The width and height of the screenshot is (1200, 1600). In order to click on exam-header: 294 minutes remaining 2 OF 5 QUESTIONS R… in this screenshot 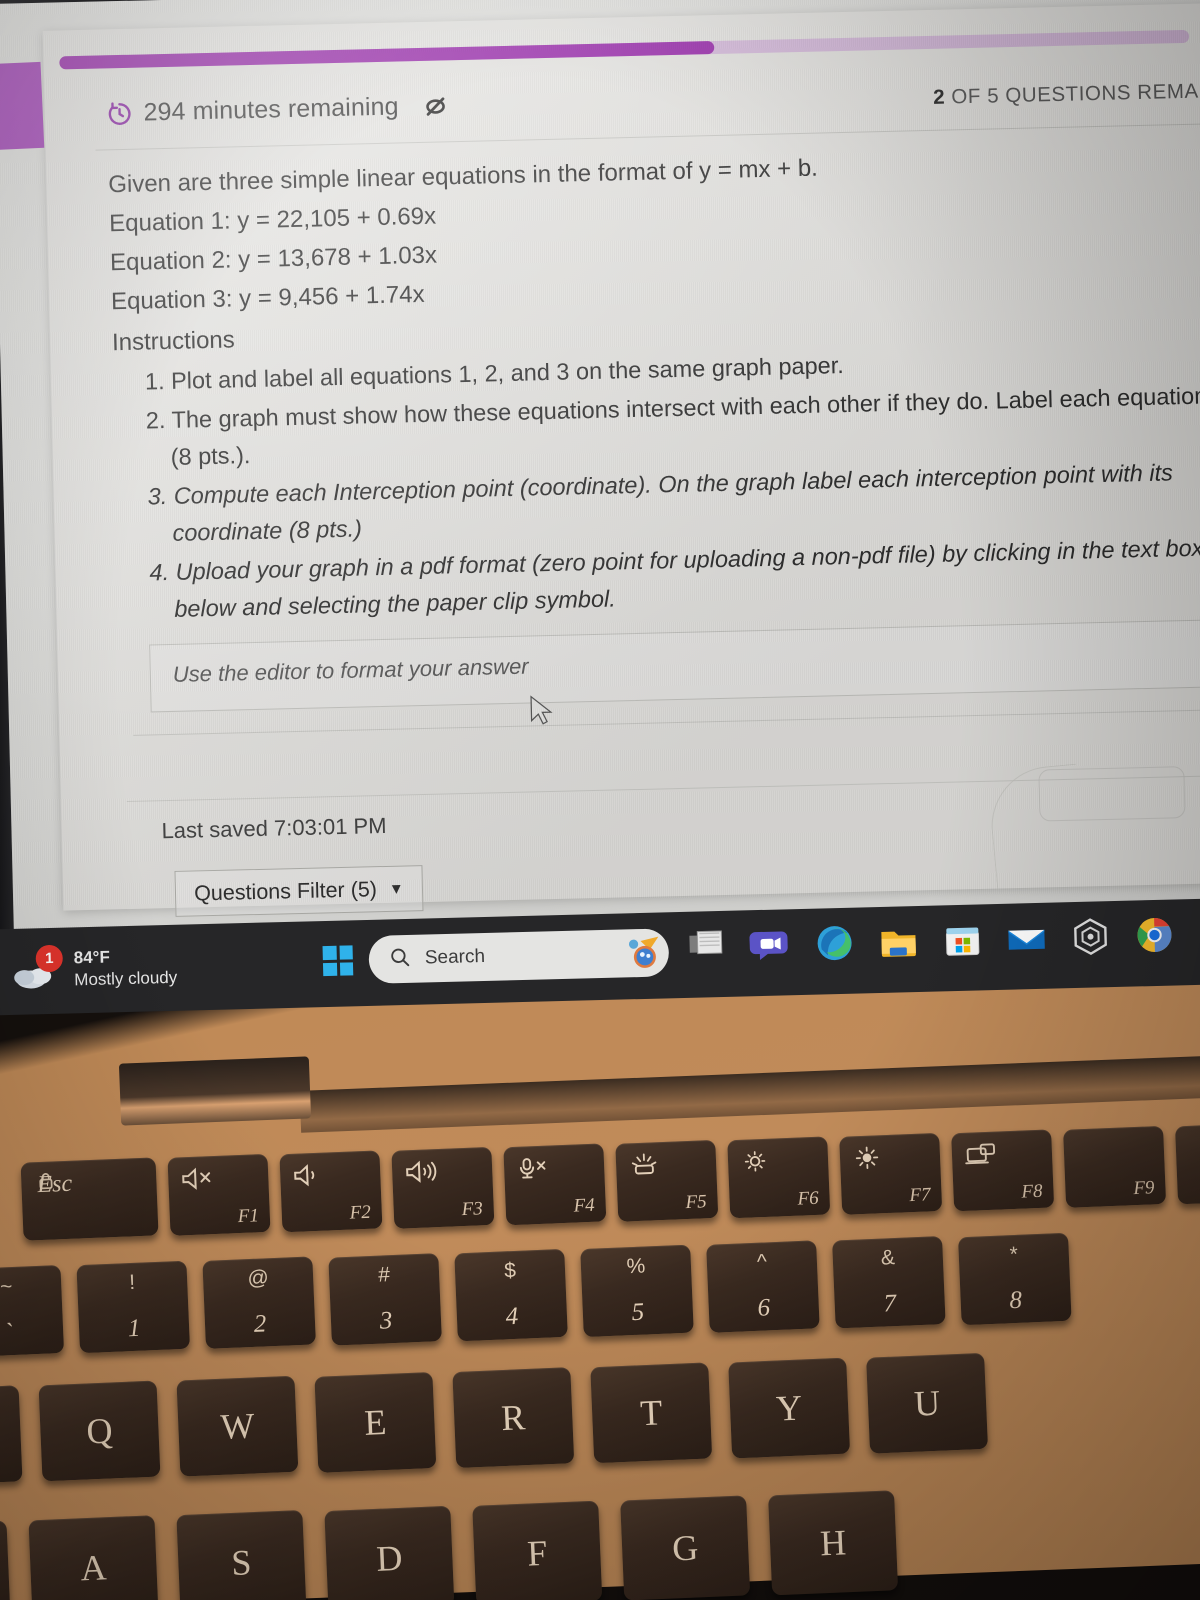, I will do `click(630, 106)`.